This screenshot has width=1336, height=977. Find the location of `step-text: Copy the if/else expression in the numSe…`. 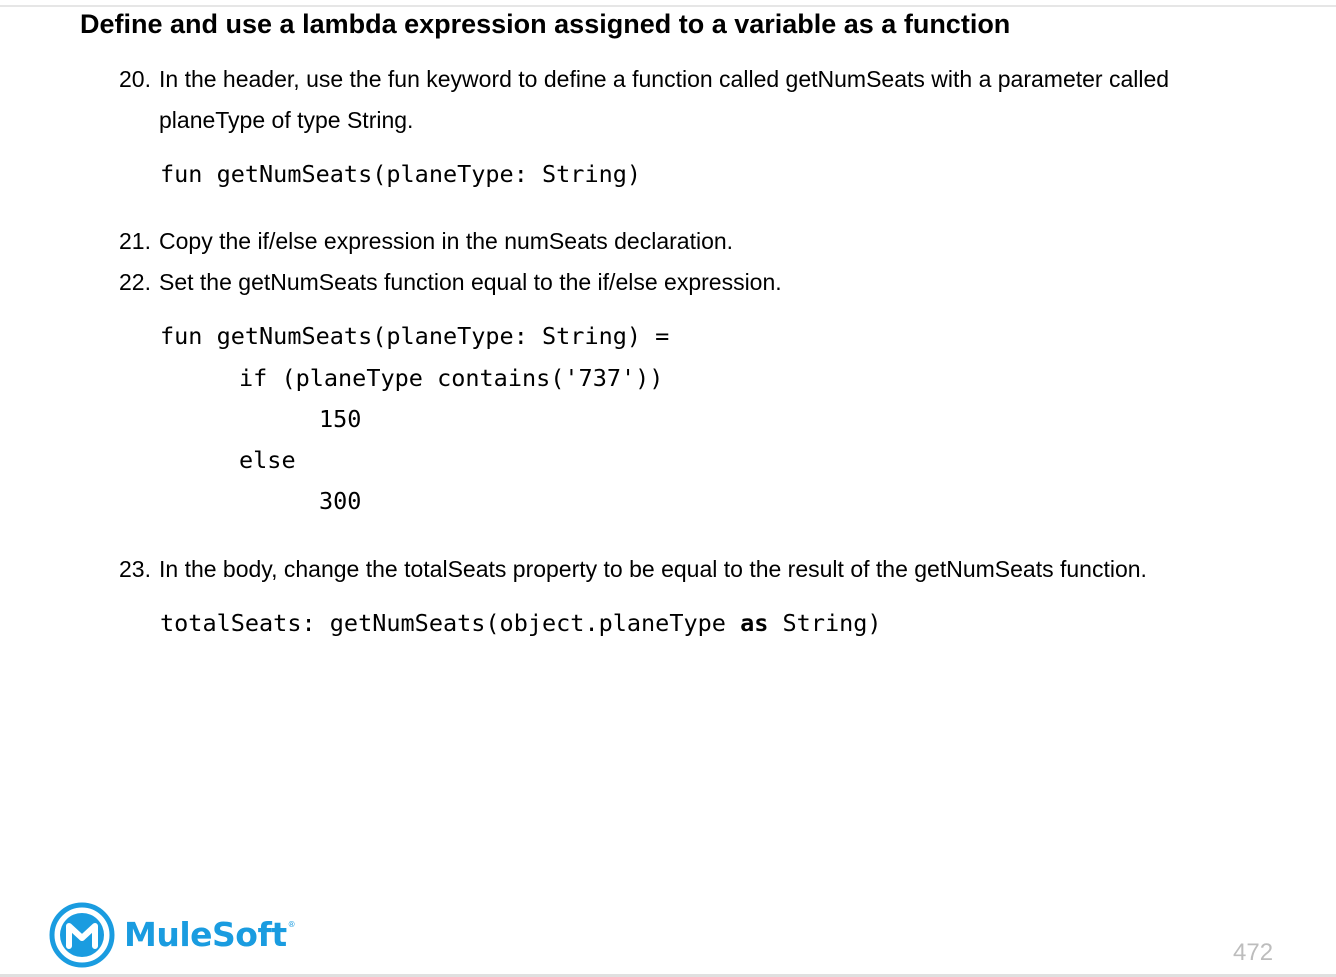

step-text: Copy the if/else expression in the numSe… is located at coordinates (446, 241).